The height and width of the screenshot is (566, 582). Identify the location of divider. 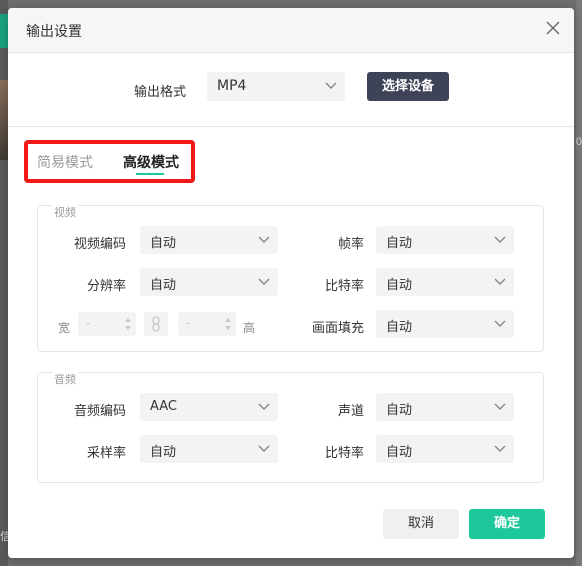
(291, 126).